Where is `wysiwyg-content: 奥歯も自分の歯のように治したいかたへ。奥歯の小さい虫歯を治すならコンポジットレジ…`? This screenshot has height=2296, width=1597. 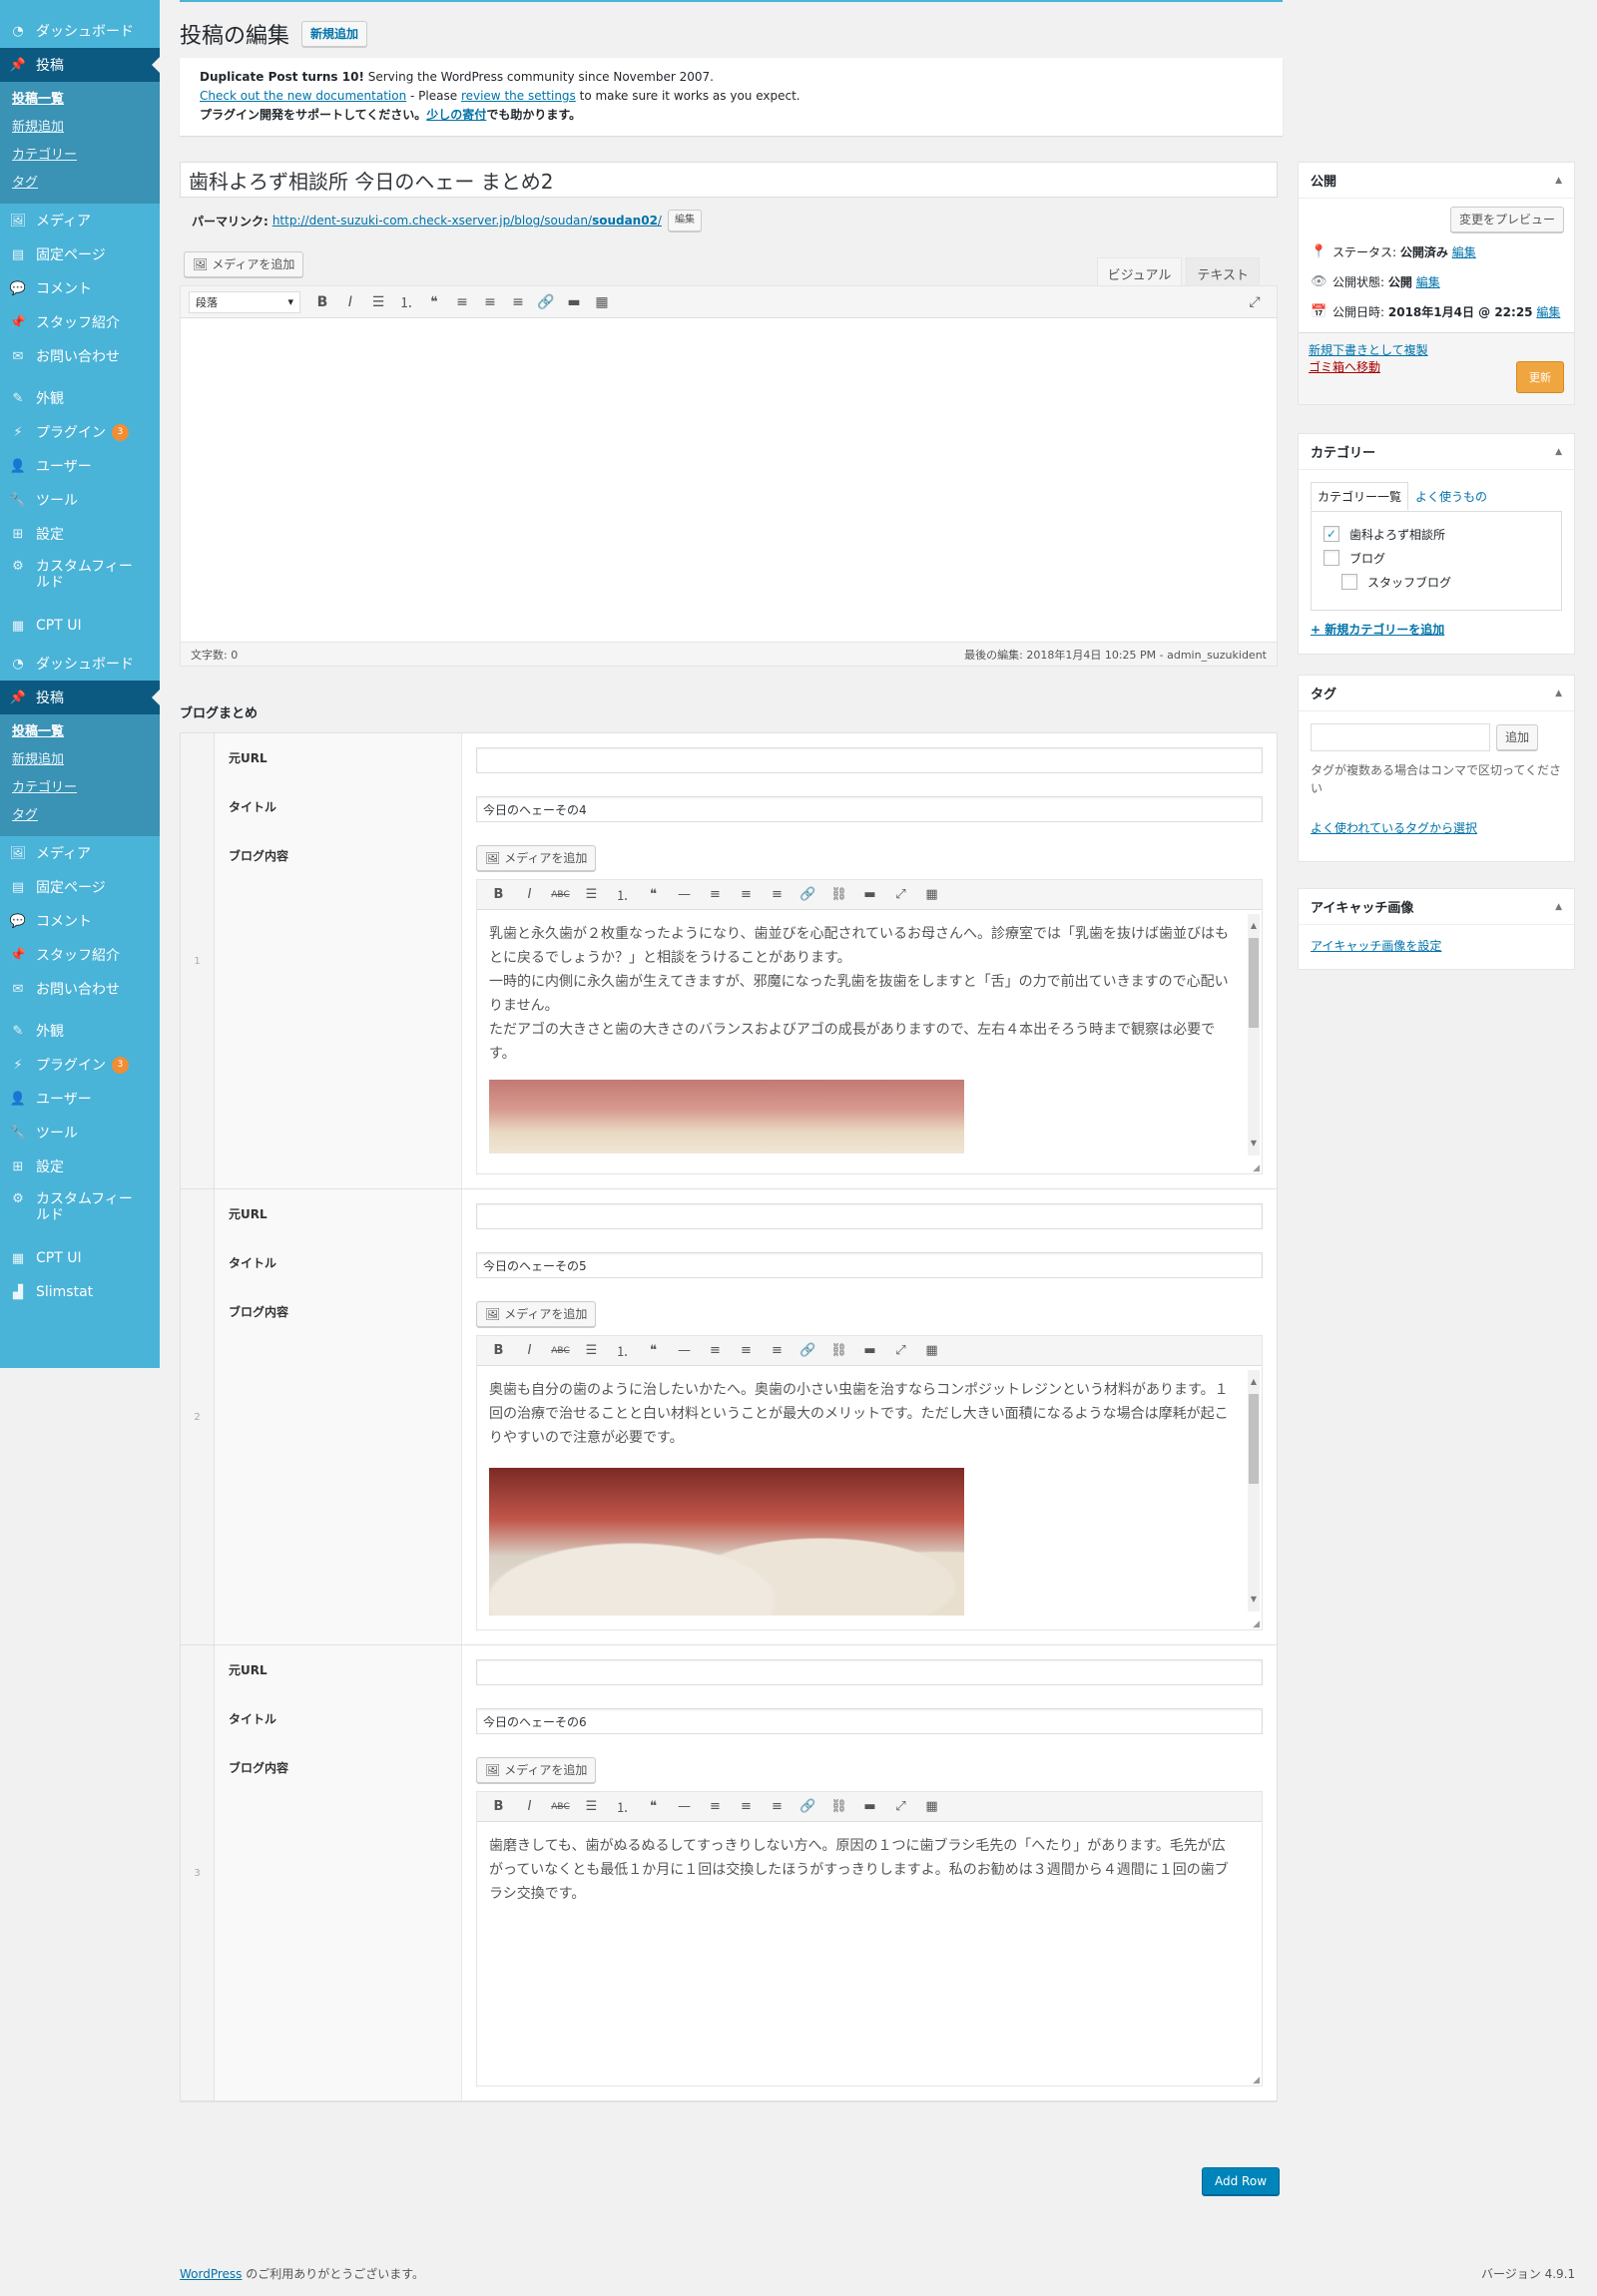 wysiwyg-content: 奥歯も自分の歯のように治したいかたへ。奥歯の小さい虫歯を治すならコンポジットレジ… is located at coordinates (870, 1490).